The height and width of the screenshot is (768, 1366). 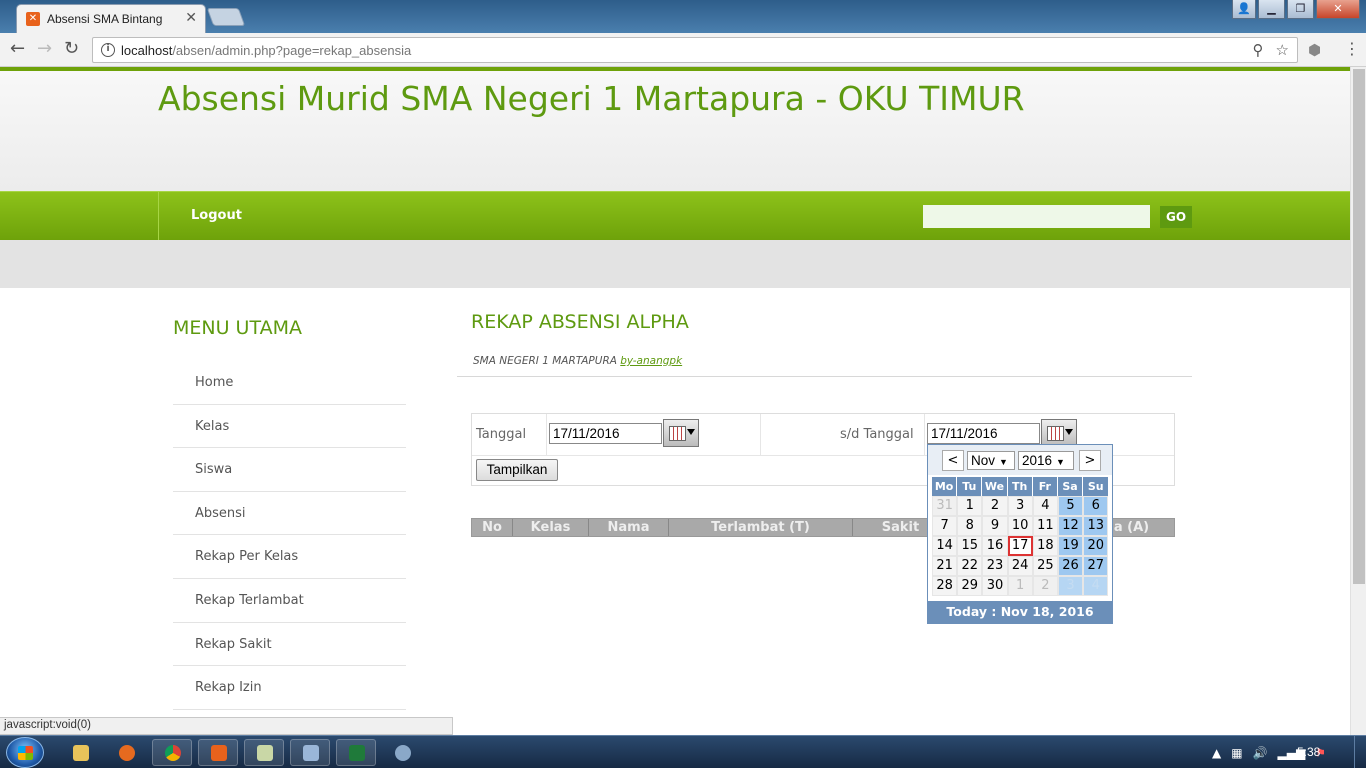 I want to click on weekday-label: Th, so click(x=1020, y=486).